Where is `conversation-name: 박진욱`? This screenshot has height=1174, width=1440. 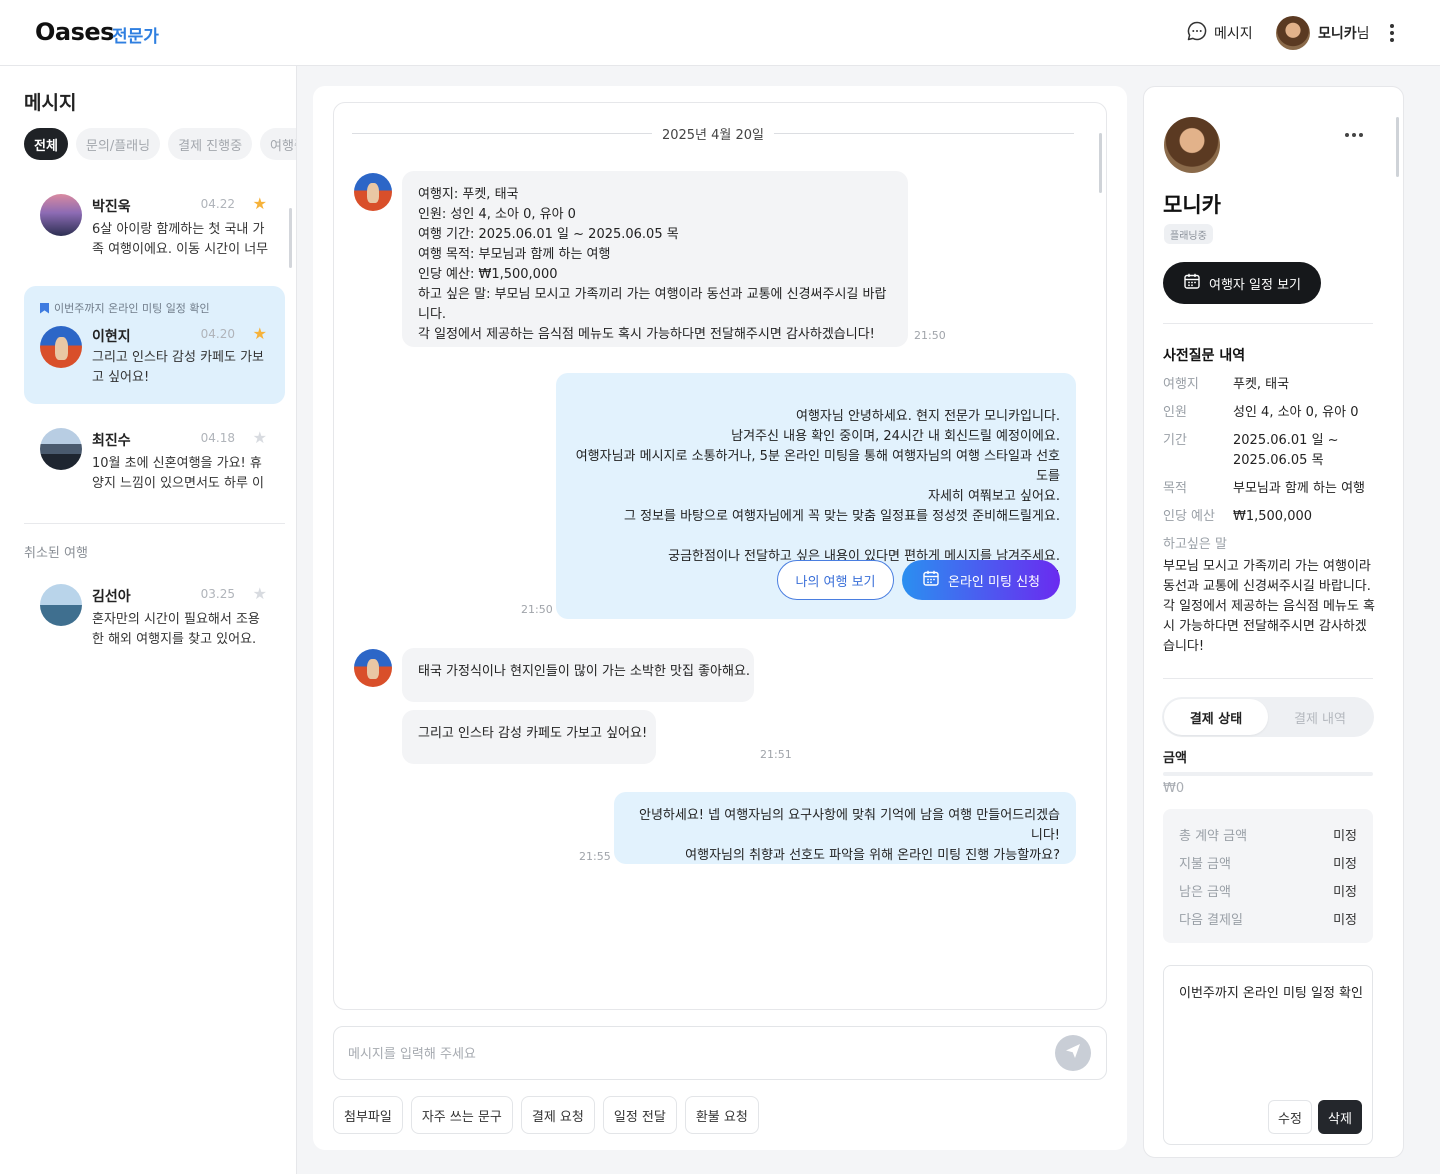
conversation-name: 박진욱 is located at coordinates (111, 207).